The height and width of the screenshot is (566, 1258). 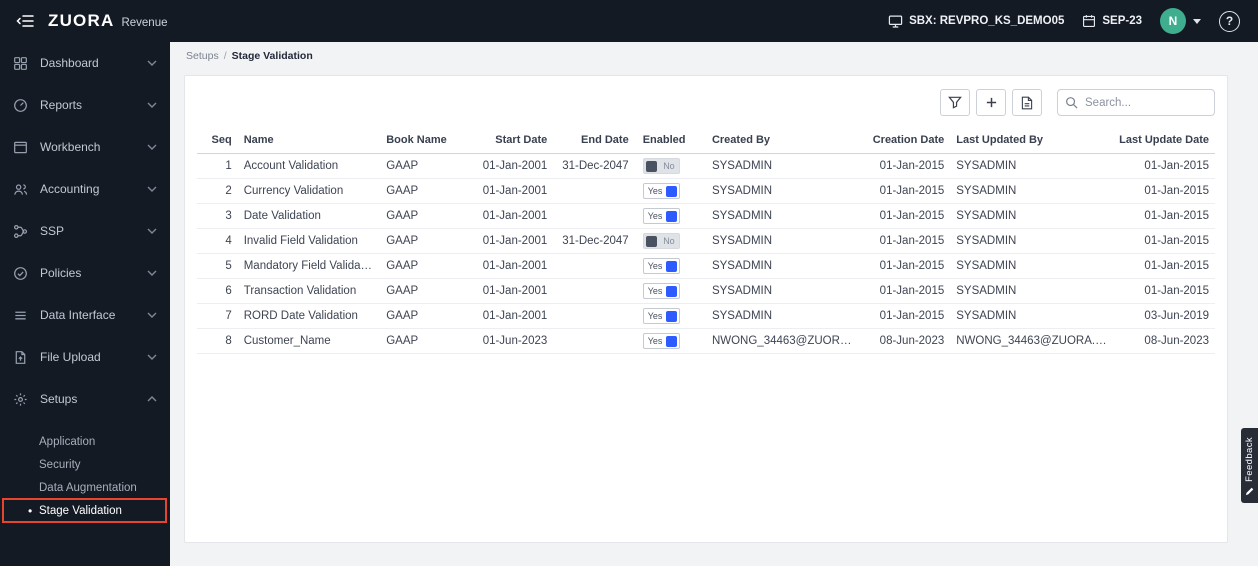 I want to click on sidebar-item-dashboard: Dashboard, so click(x=85, y=63).